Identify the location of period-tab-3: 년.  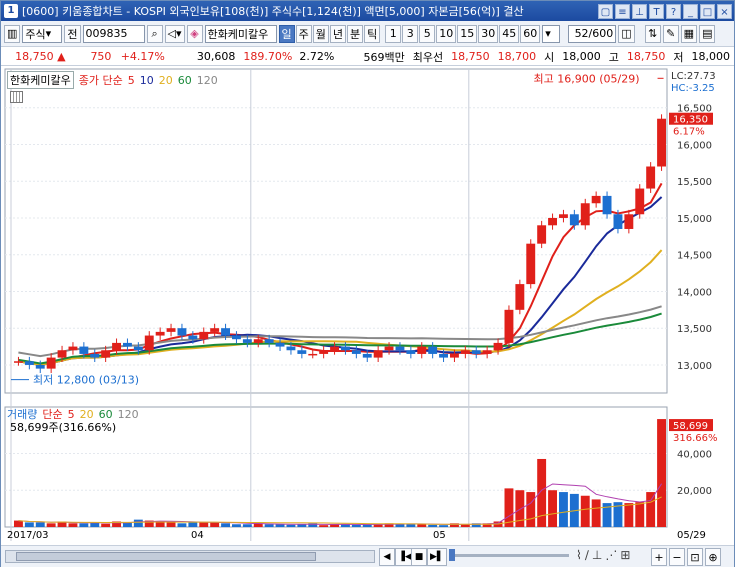
(338, 33).